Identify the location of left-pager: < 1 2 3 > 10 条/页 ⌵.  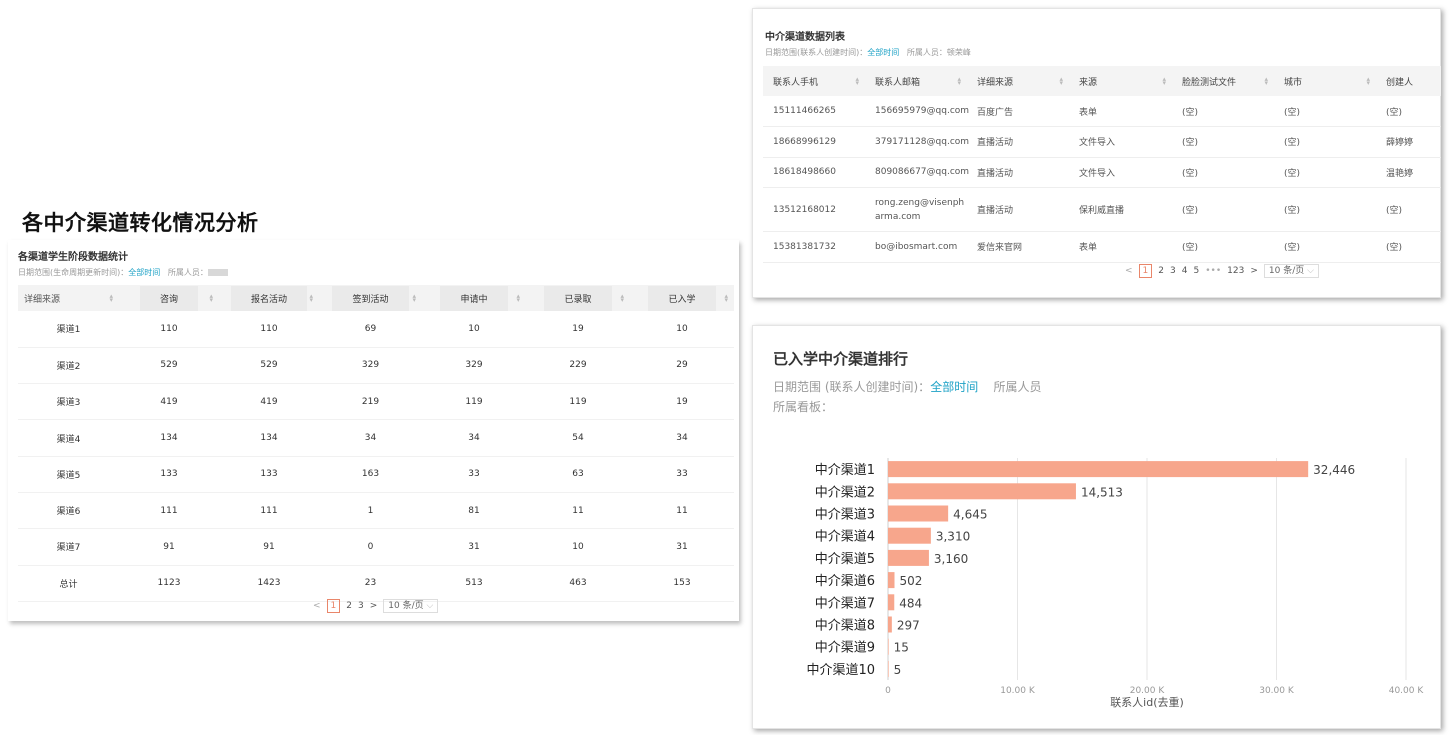
(376, 606).